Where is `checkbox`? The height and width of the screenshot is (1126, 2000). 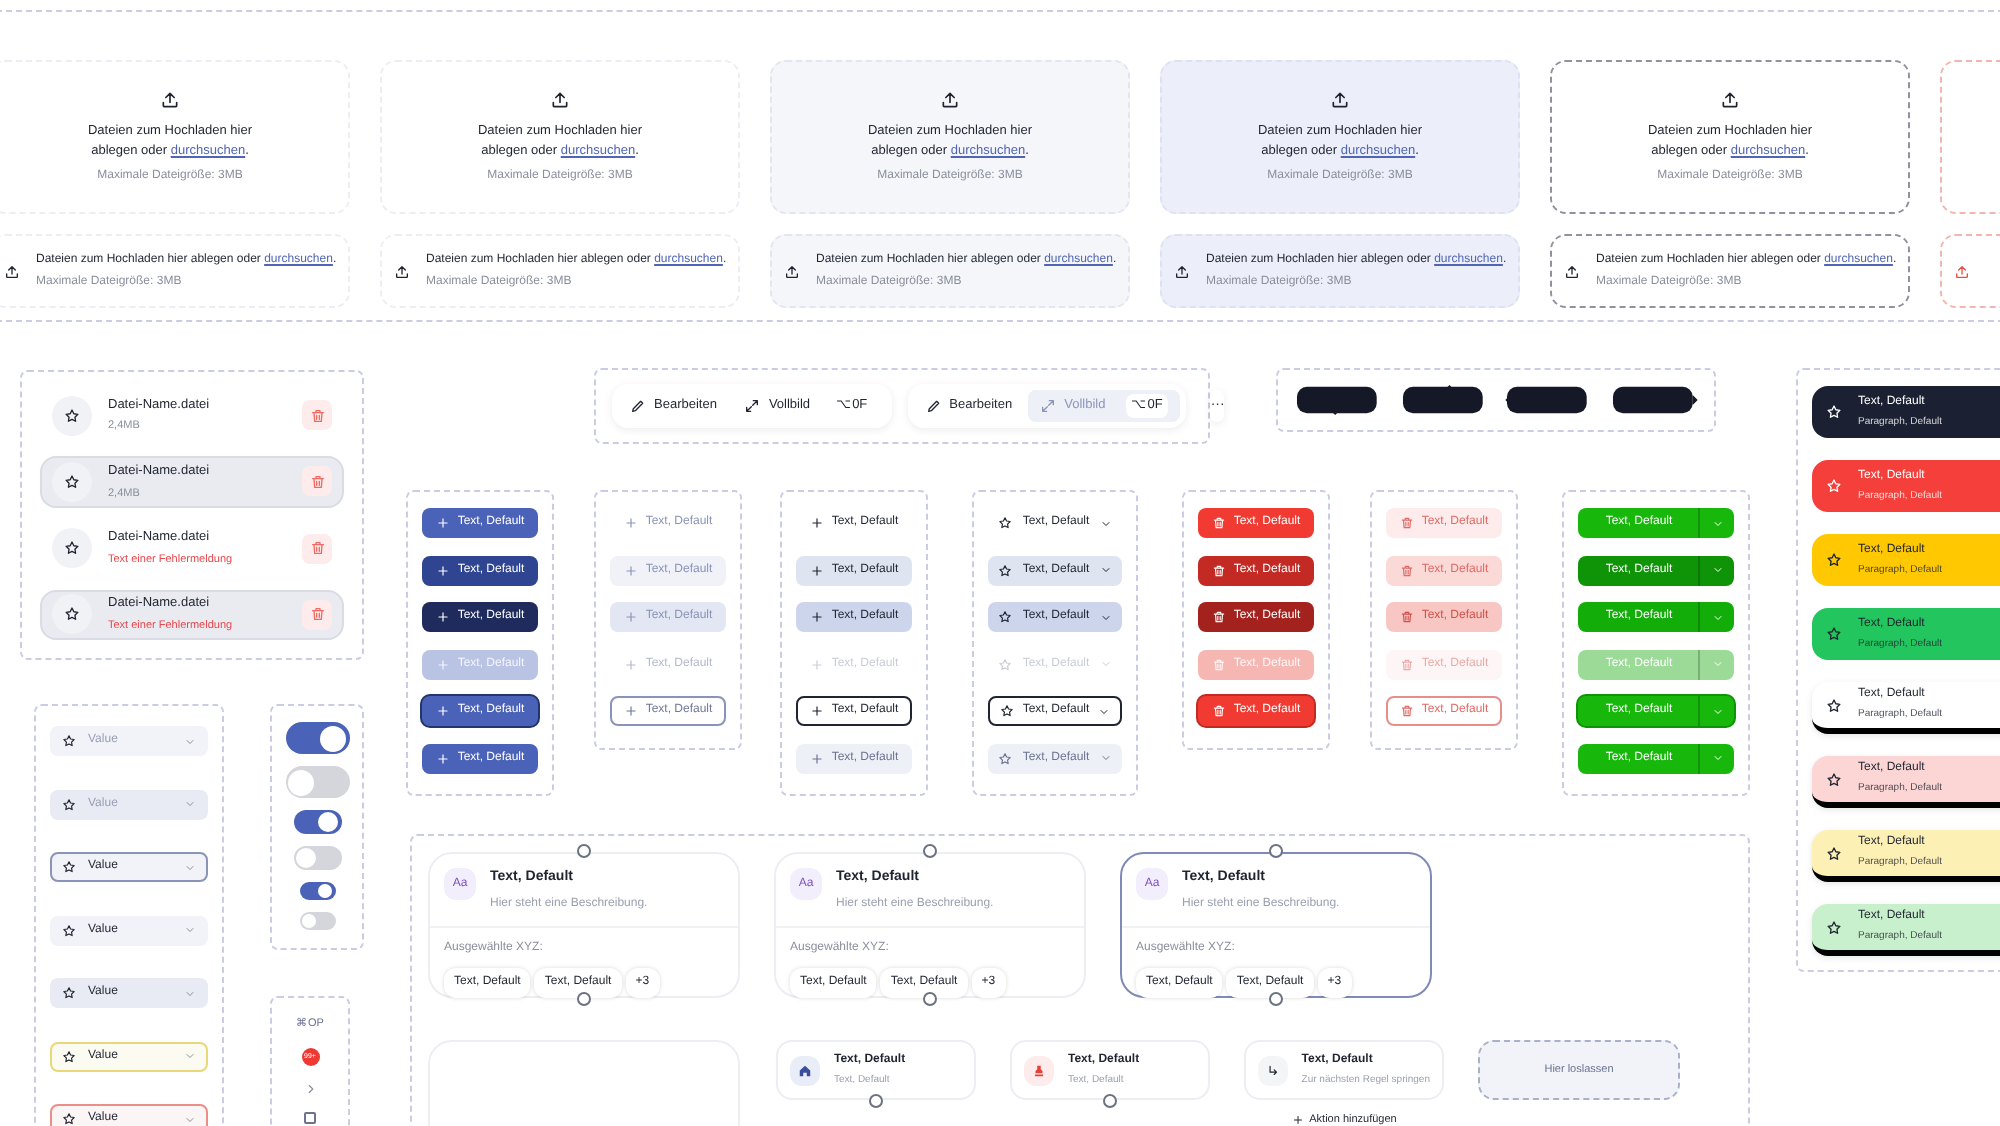
checkbox is located at coordinates (310, 1118).